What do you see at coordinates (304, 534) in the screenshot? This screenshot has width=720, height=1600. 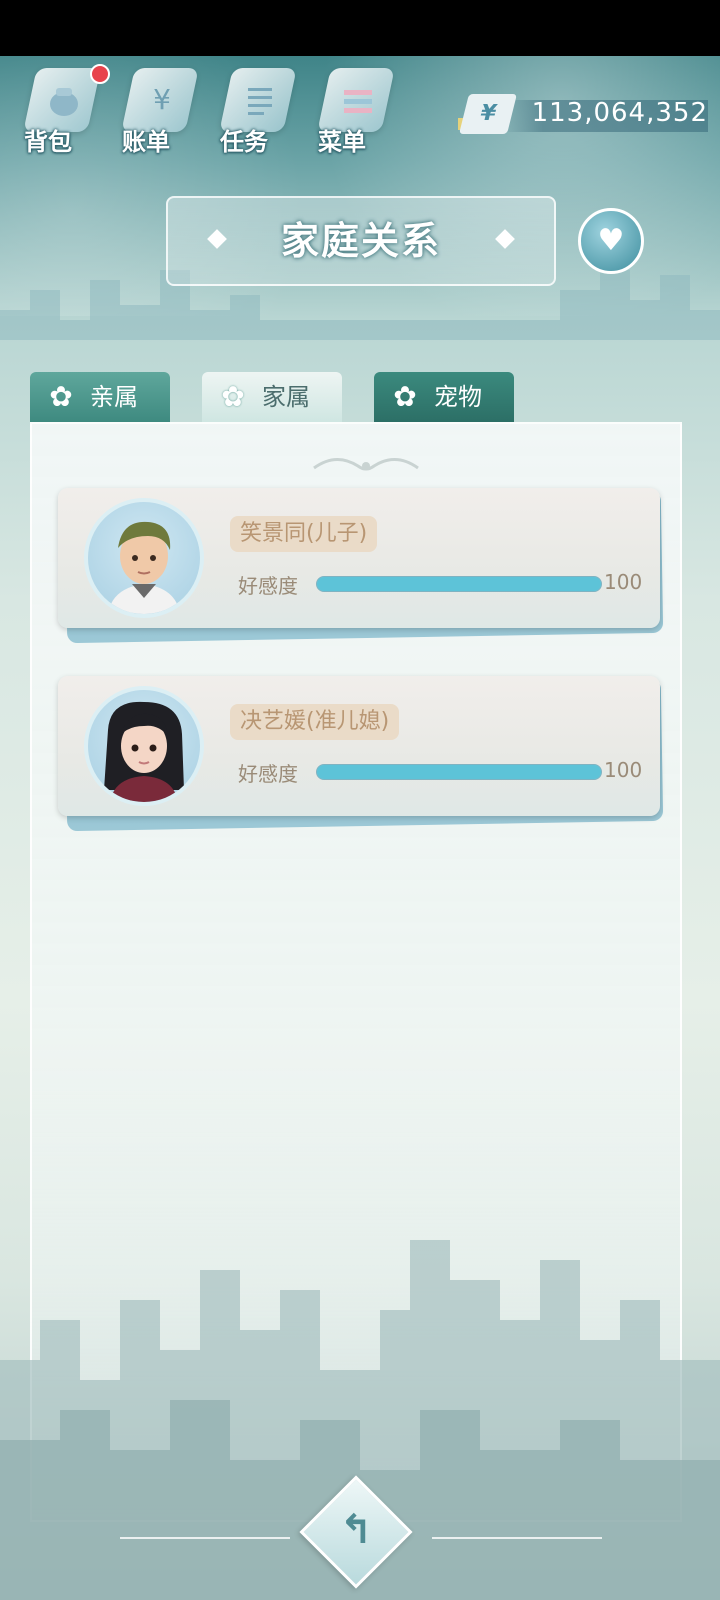 I see `member-name: 笑景同(儿子)` at bounding box center [304, 534].